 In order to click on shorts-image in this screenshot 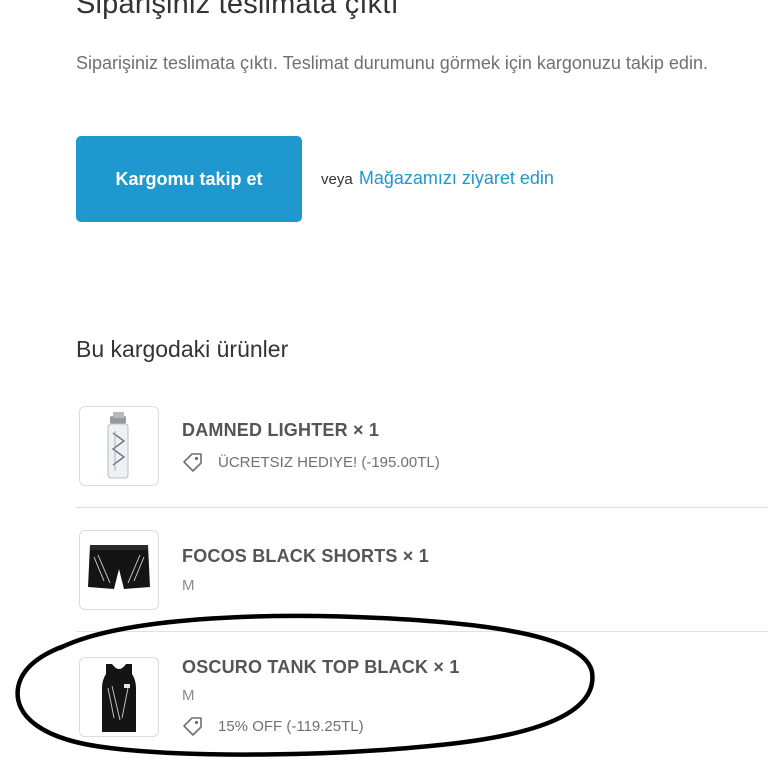, I will do `click(119, 567)`.